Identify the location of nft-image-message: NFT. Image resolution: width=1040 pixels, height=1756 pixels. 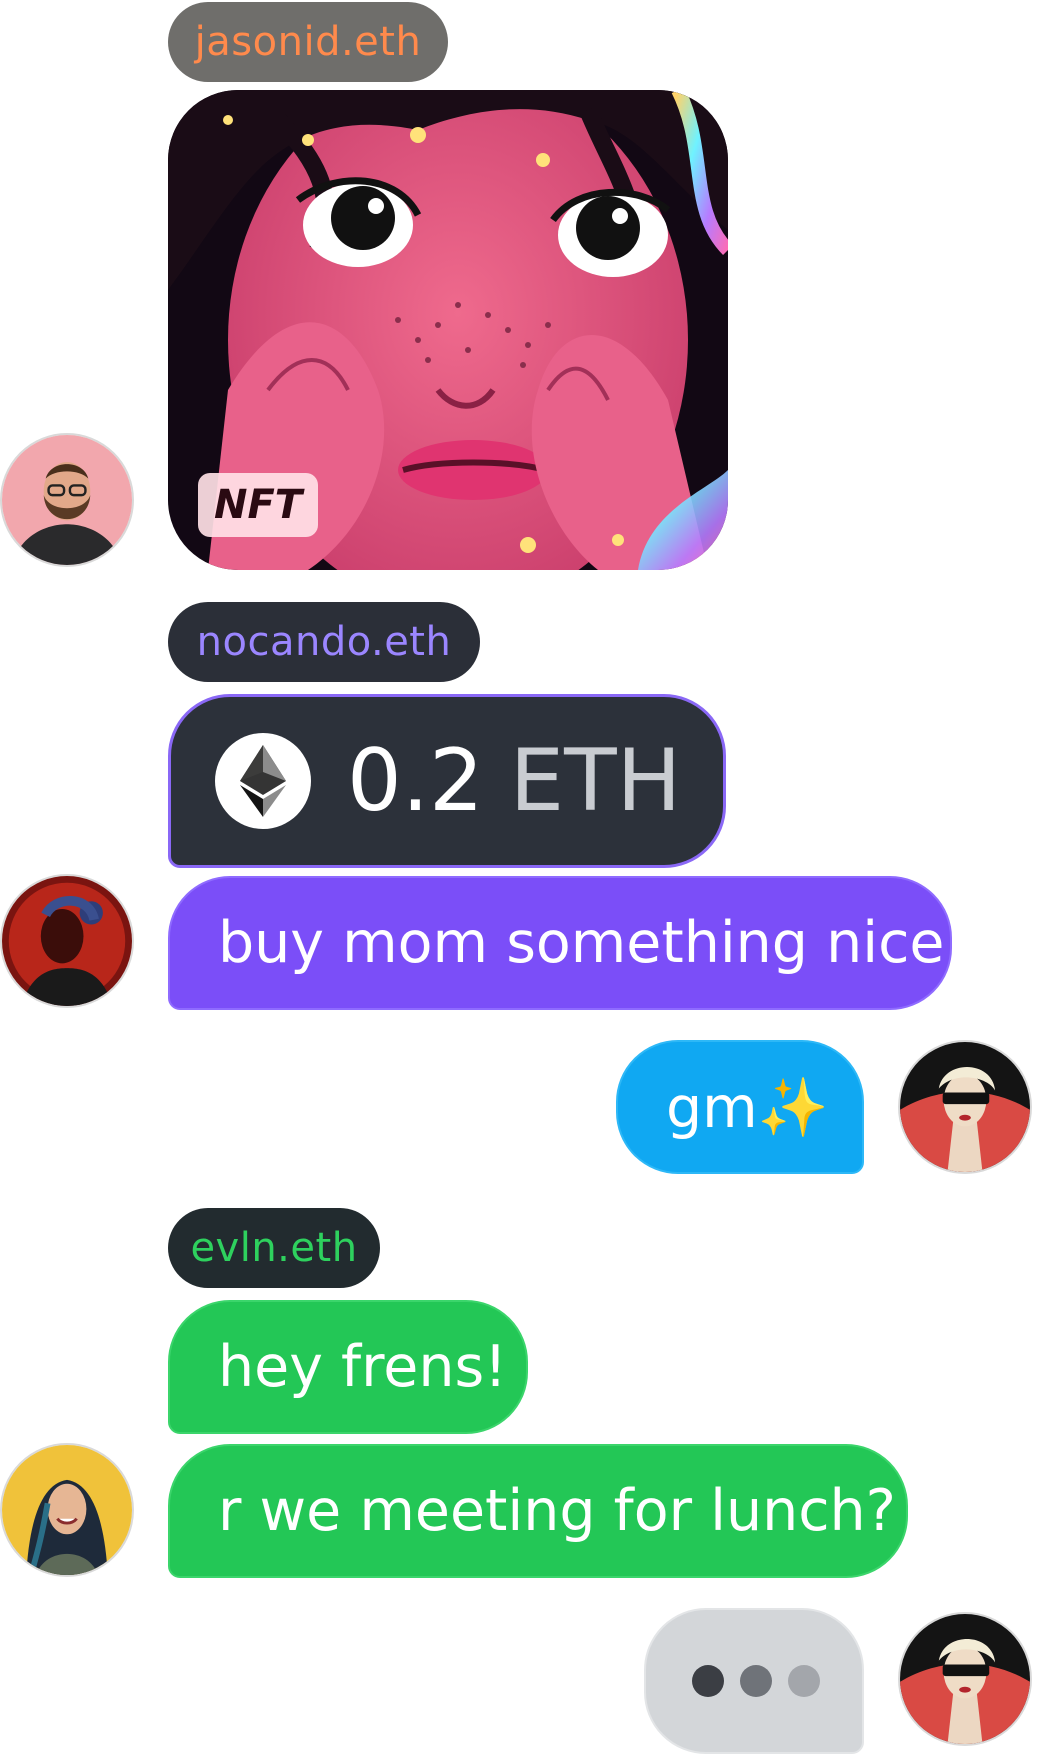
(448, 330).